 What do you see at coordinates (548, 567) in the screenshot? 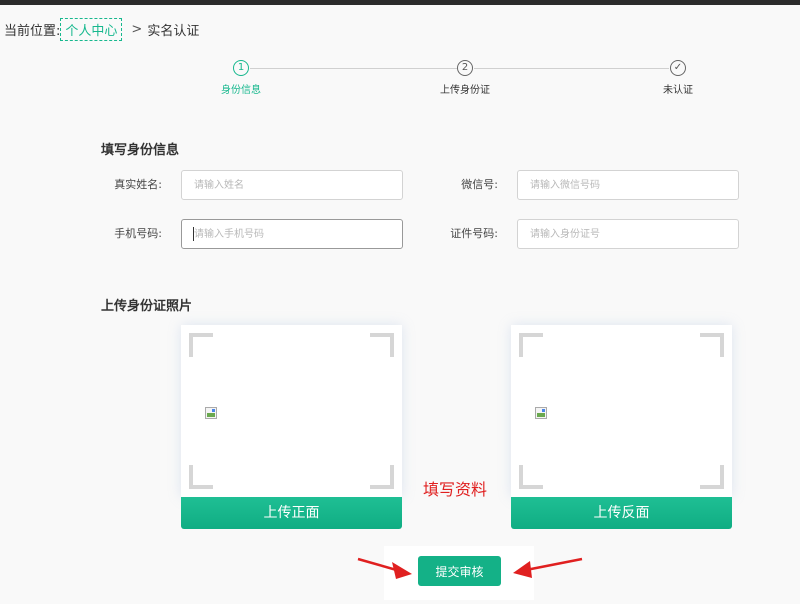
I see `arrow-left-icon` at bounding box center [548, 567].